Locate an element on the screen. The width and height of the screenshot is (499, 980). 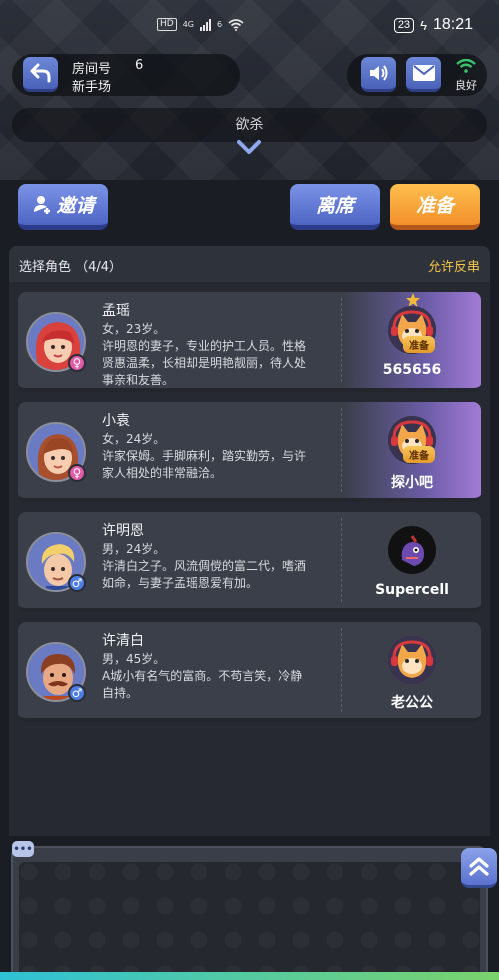
mail-icon is located at coordinates (423, 73).